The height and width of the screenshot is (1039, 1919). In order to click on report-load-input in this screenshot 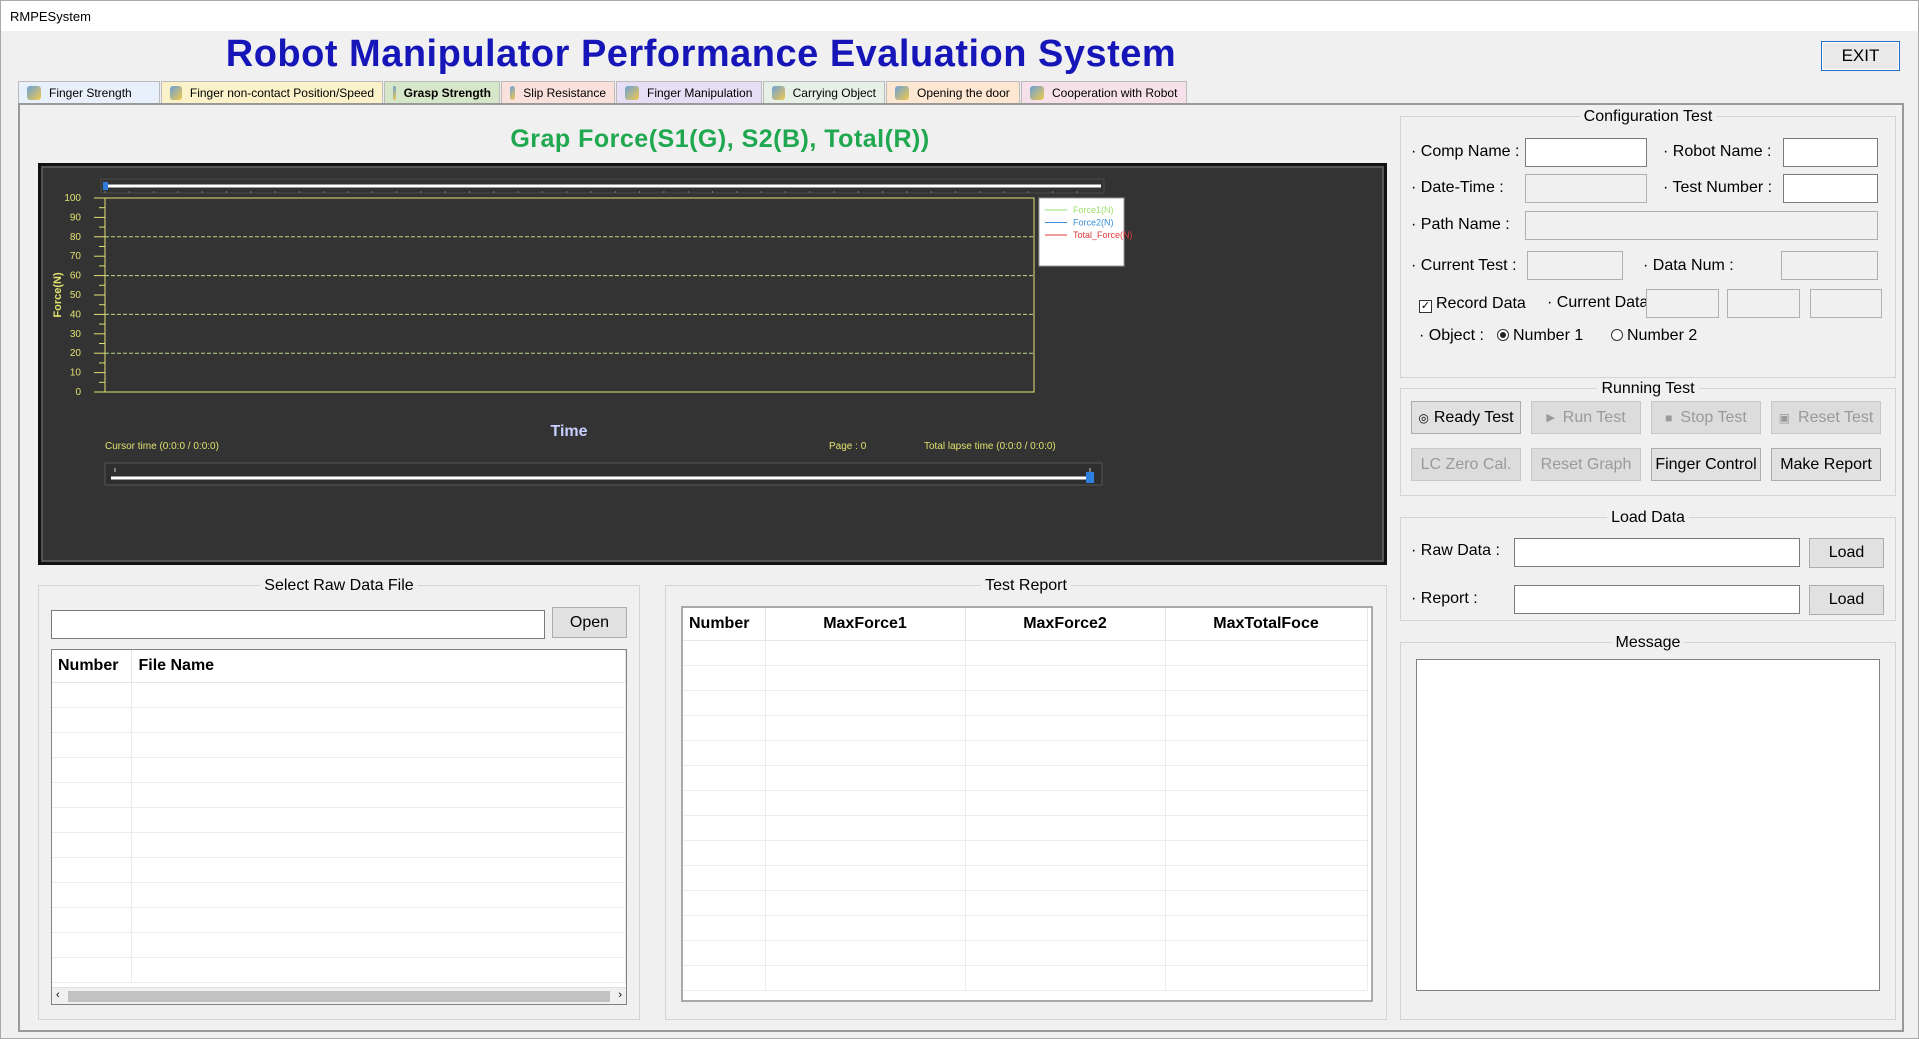, I will do `click(1657, 599)`.